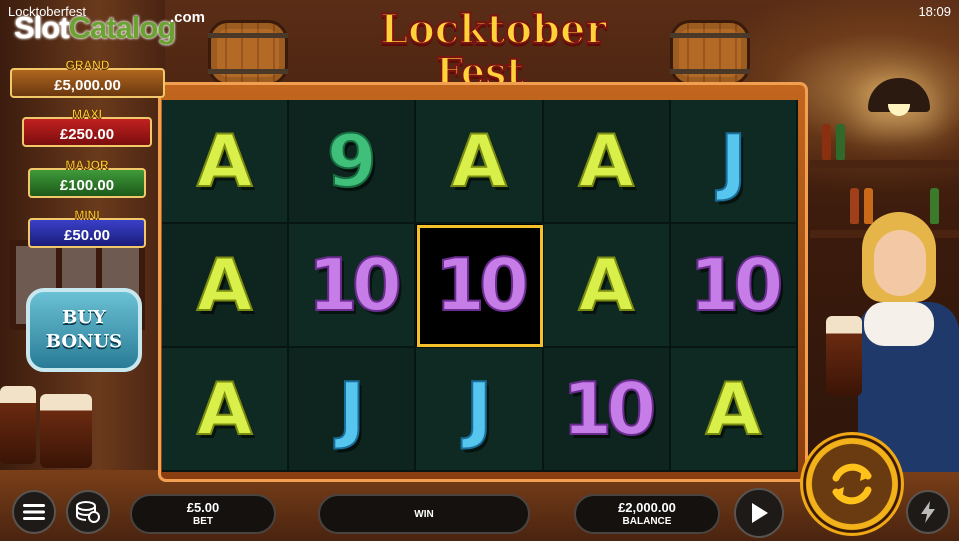 This screenshot has width=959, height=541. What do you see at coordinates (203, 521) in the screenshot?
I see `bet-label: BET` at bounding box center [203, 521].